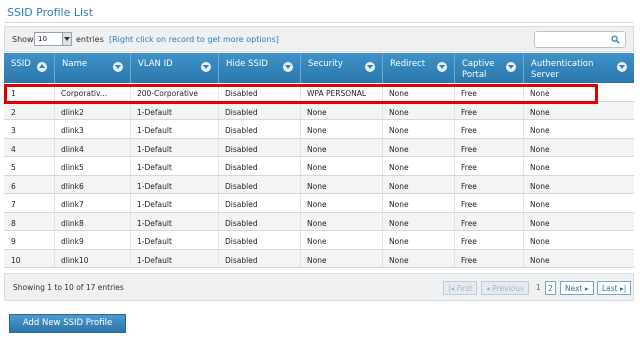 The image size is (640, 344). What do you see at coordinates (337, 93) in the screenshot?
I see `cell-security: WPA PERSONAL` at bounding box center [337, 93].